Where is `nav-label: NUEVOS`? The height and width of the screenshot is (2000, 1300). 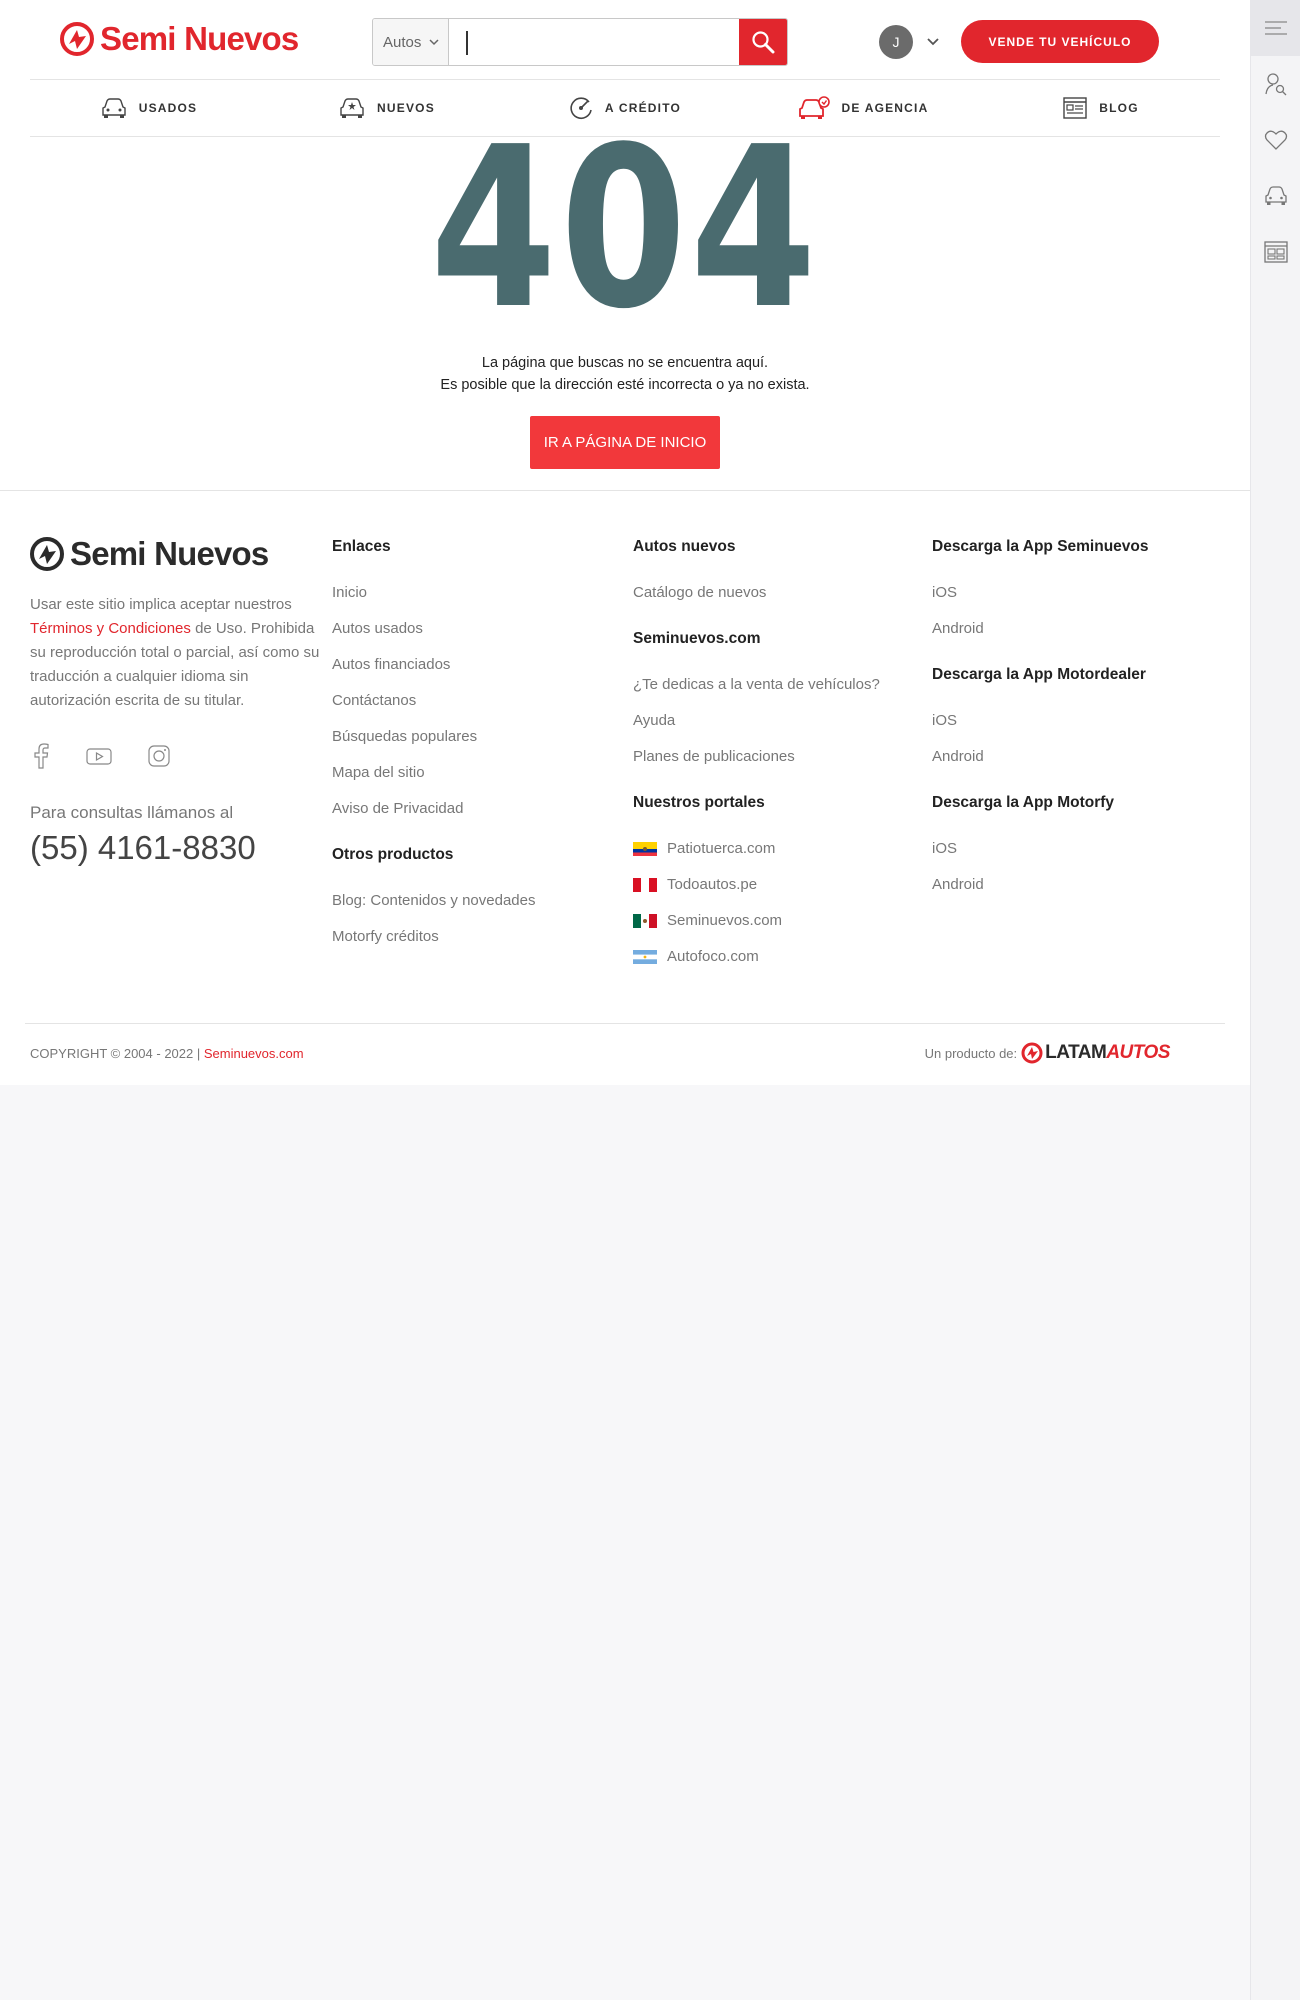 nav-label: NUEVOS is located at coordinates (406, 108).